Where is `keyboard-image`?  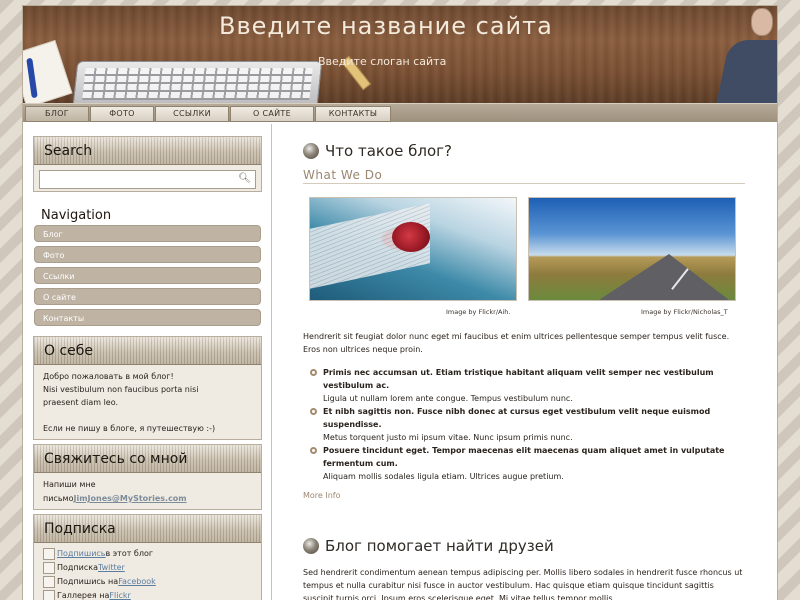 keyboard-image is located at coordinates (197, 82).